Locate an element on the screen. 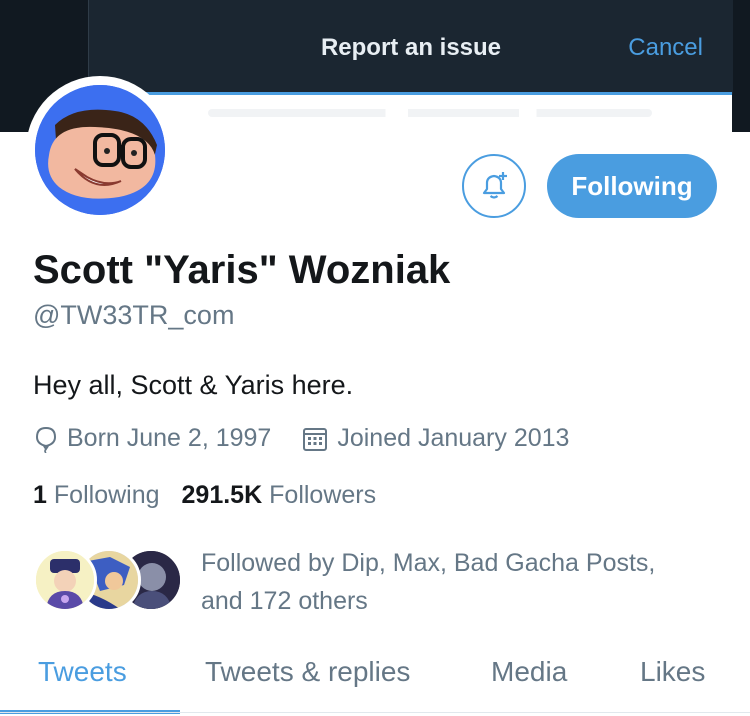 Image resolution: width=750 pixels, height=716 pixels. joined-text: Joined January 2013 is located at coordinates (453, 438).